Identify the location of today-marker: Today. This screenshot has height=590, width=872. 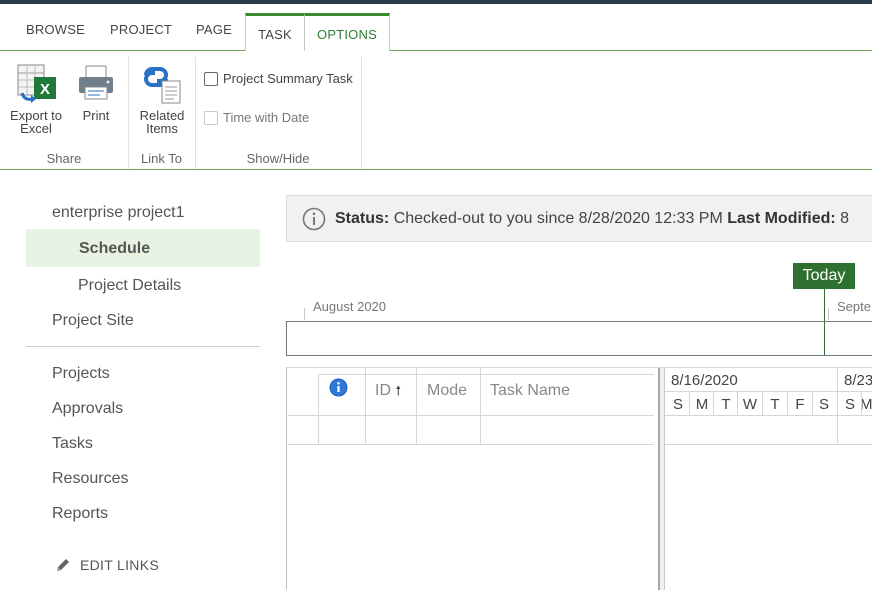
(824, 276).